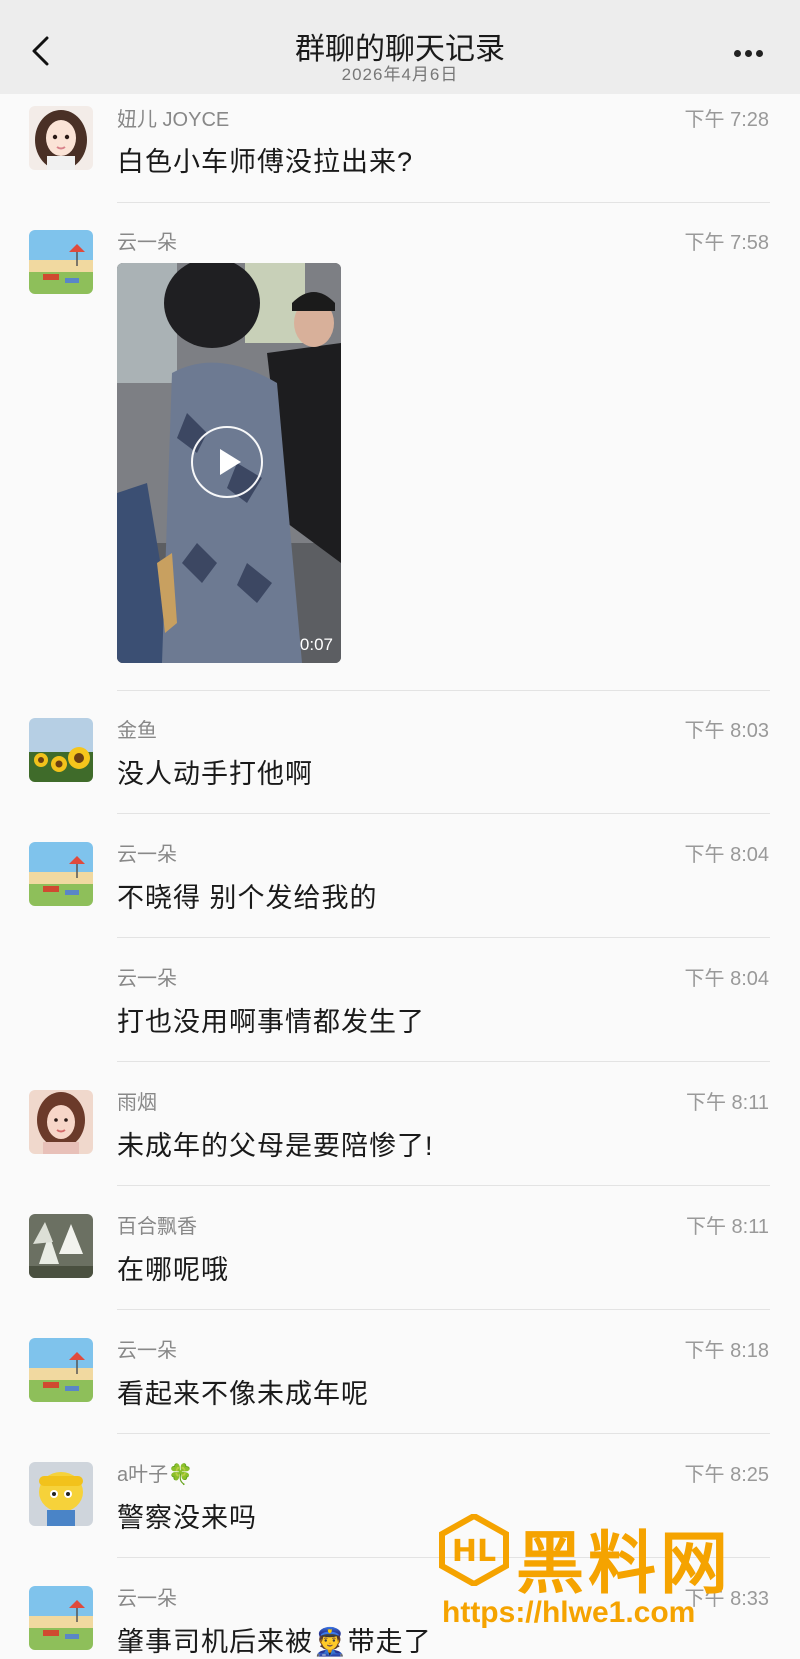 The image size is (800, 1659). What do you see at coordinates (400, 74) in the screenshot?
I see `chat-date: 2026年4月6日` at bounding box center [400, 74].